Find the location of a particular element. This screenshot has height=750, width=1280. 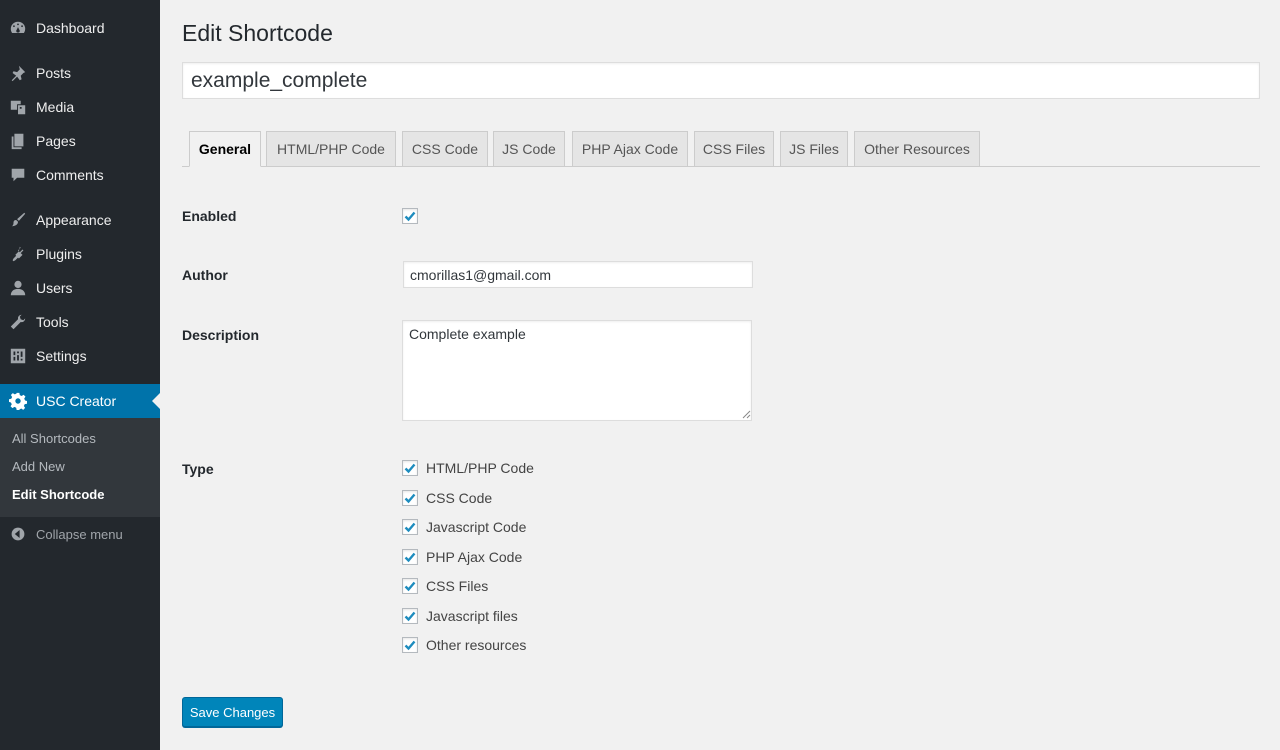

menu-item-media: Media is located at coordinates (80, 107).